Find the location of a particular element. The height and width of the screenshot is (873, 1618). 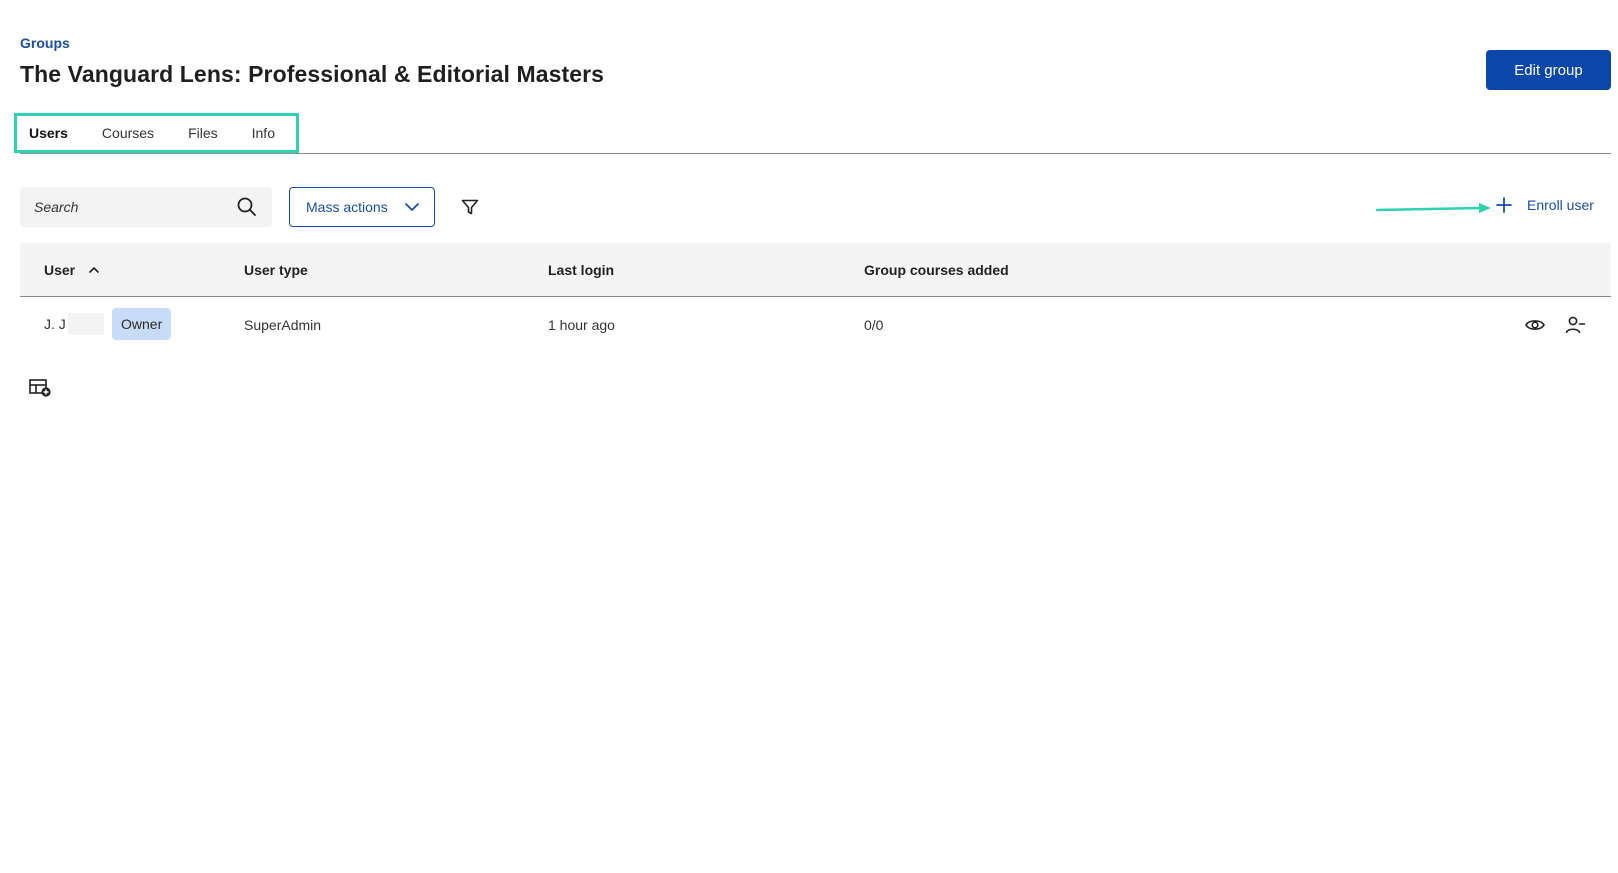

user-name-cell: J. J is located at coordinates (74, 324).